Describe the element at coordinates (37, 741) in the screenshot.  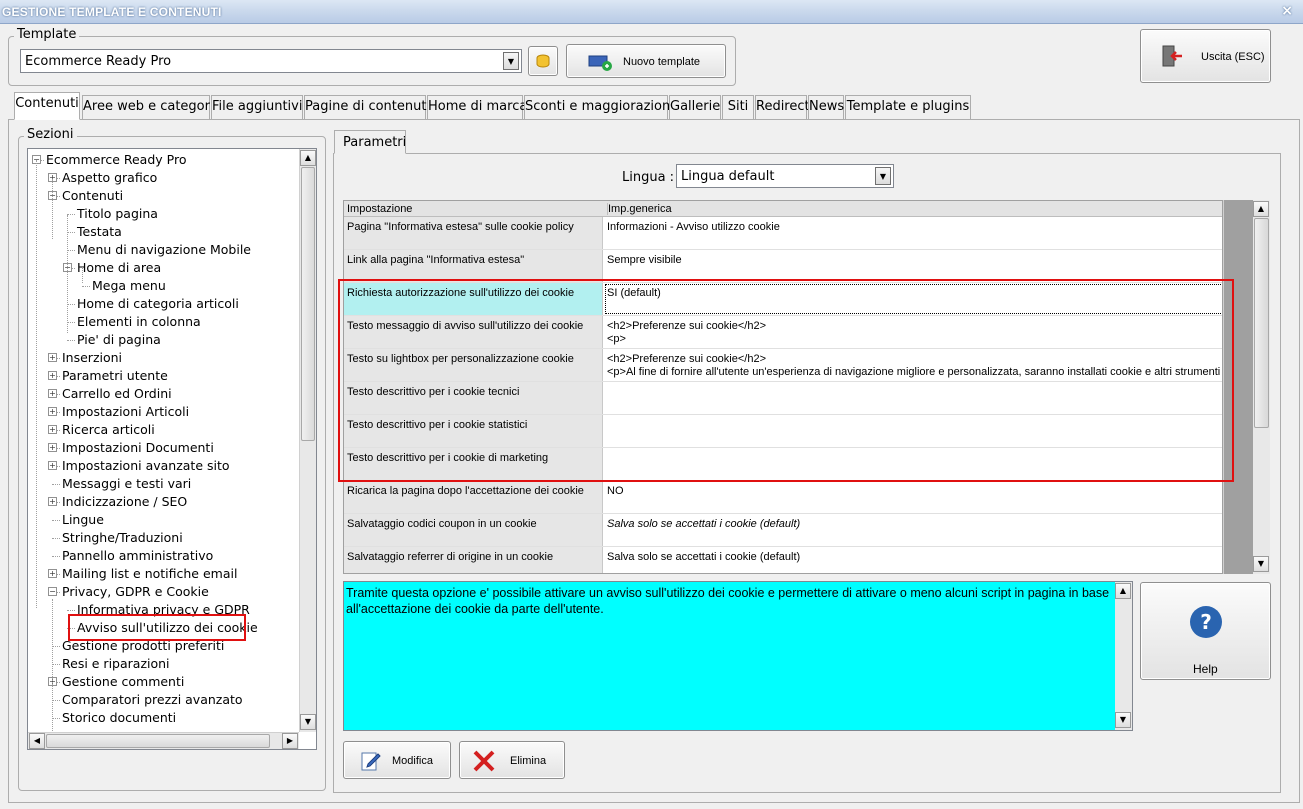
I see `scroll-left-icon: ◀` at that location.